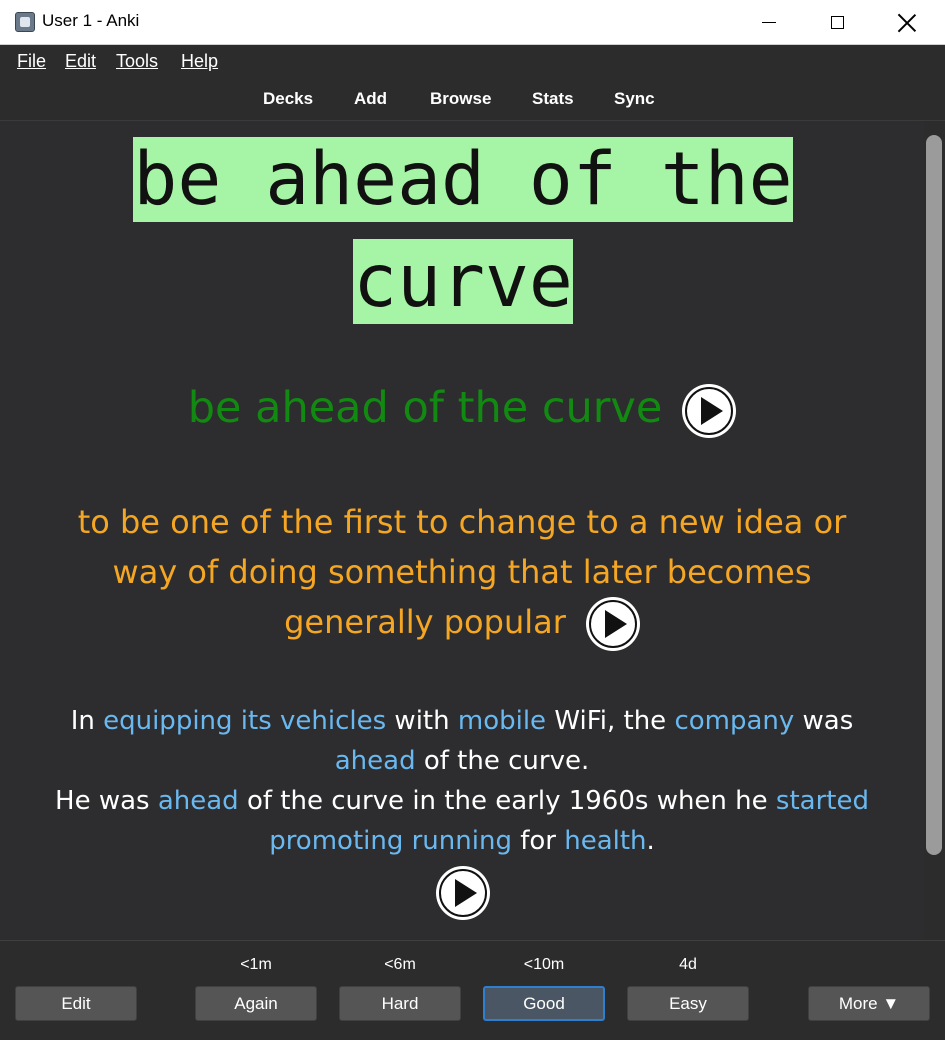 This screenshot has height=1040, width=945. I want to click on easy-button: Easy, so click(688, 1003).